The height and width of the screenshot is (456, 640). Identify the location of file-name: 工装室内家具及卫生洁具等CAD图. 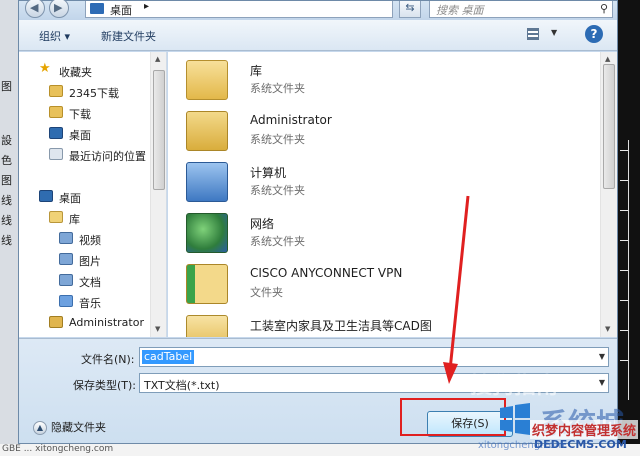
(341, 326).